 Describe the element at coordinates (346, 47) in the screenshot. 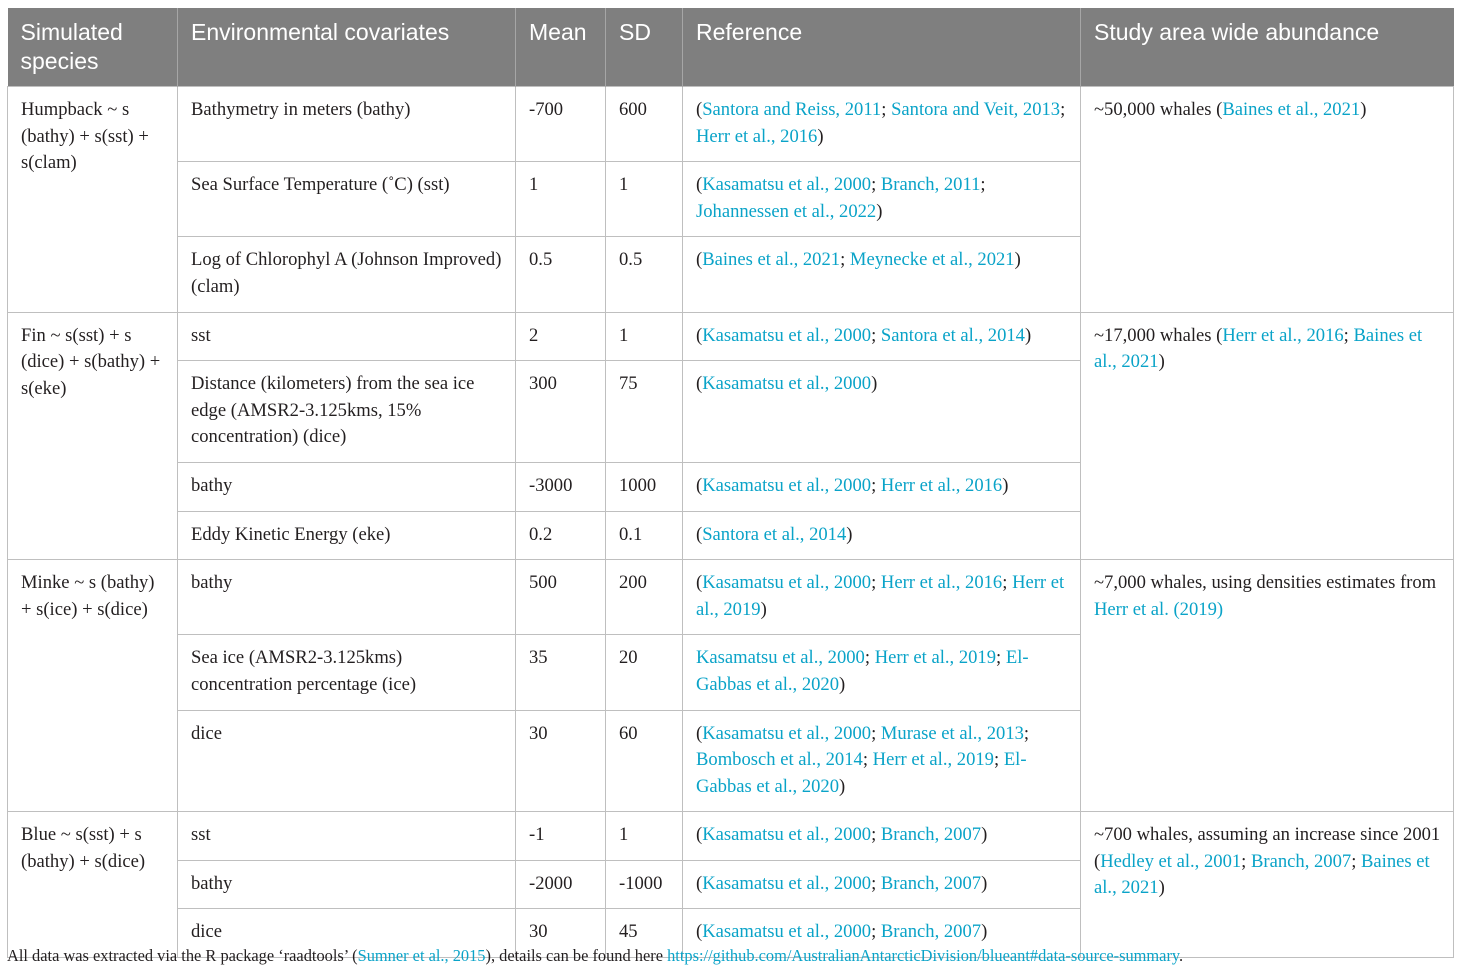

I see `header-environmental-covariates: Environmental covariates` at that location.